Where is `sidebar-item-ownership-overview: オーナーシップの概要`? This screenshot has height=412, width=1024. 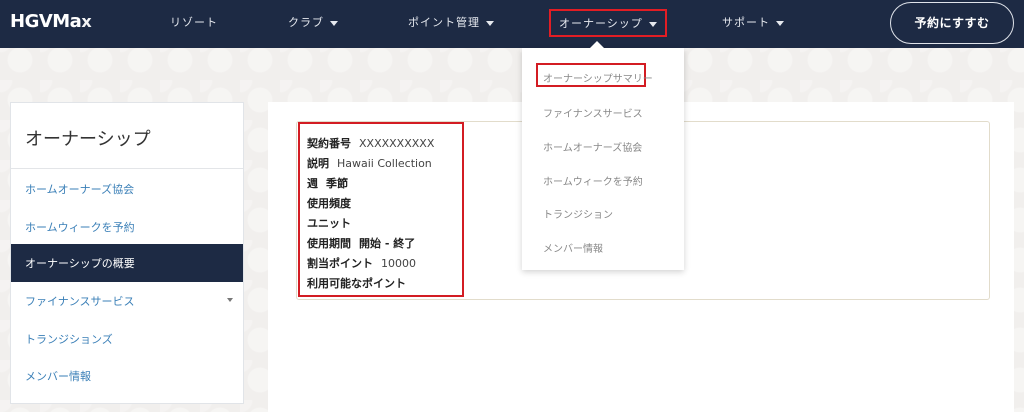 sidebar-item-ownership-overview: オーナーシップの概要 is located at coordinates (127, 263).